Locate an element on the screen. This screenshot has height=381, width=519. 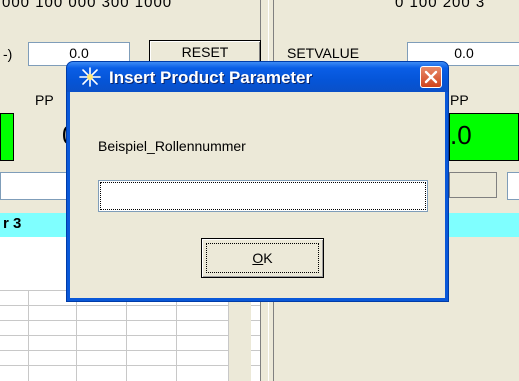
dialog-titlebar: Insert Product Parameter is located at coordinates (257, 77).